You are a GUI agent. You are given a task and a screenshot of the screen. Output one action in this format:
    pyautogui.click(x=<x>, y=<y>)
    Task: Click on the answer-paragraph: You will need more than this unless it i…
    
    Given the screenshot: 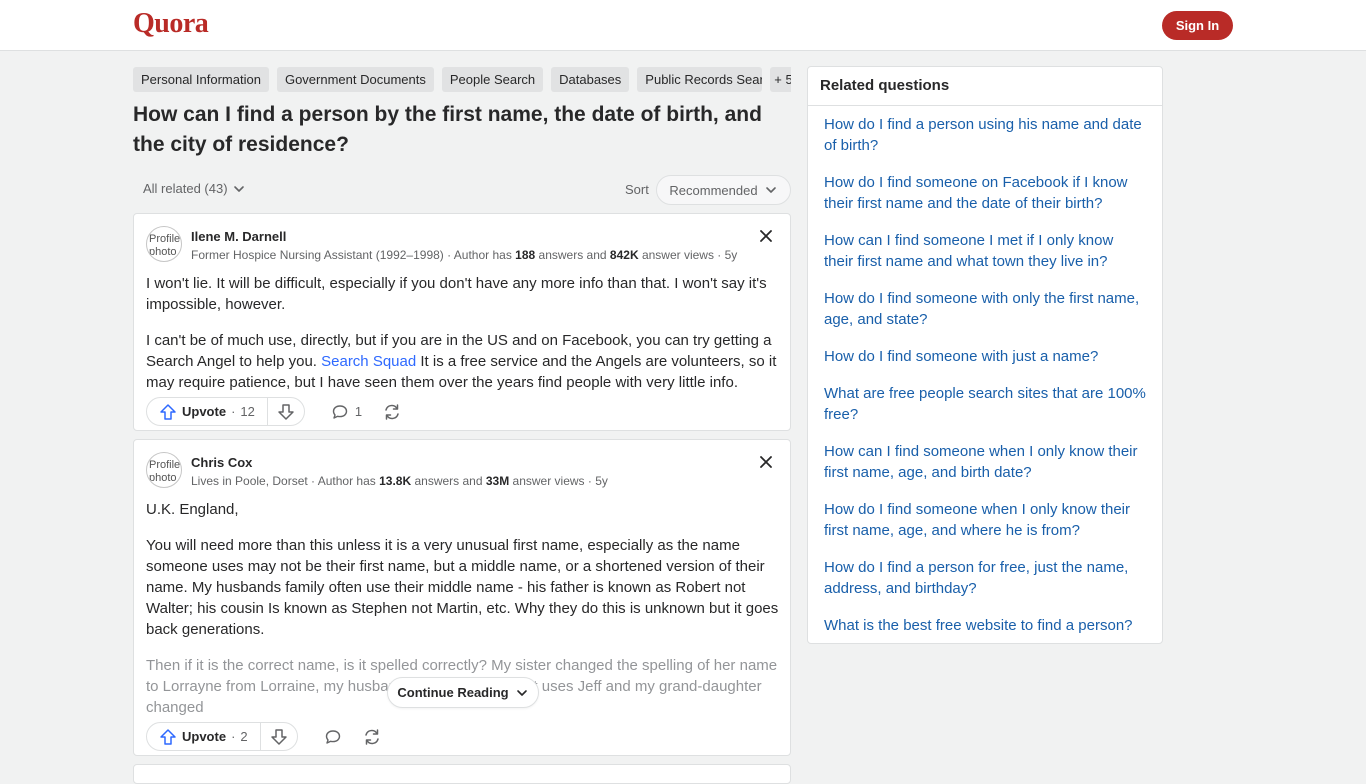 What is the action you would take?
    pyautogui.click(x=462, y=587)
    